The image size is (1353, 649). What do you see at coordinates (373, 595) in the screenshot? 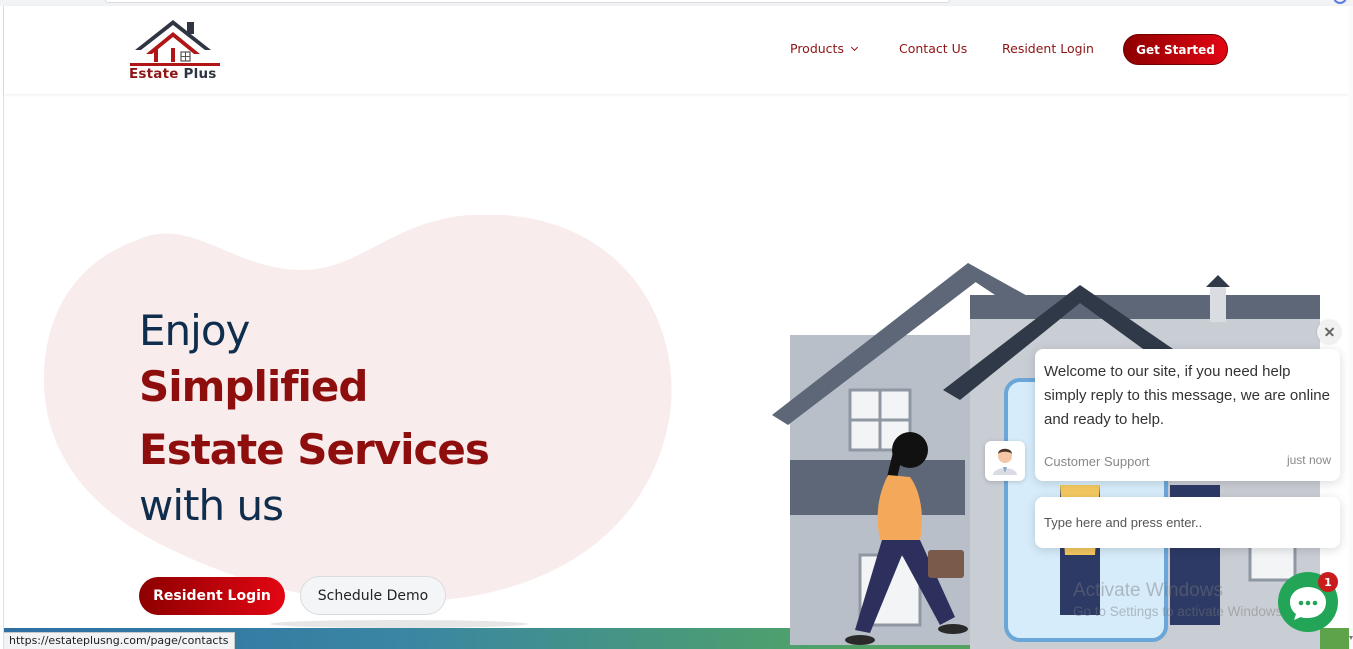
I see `schedule-demo-button: Schedule Demo` at bounding box center [373, 595].